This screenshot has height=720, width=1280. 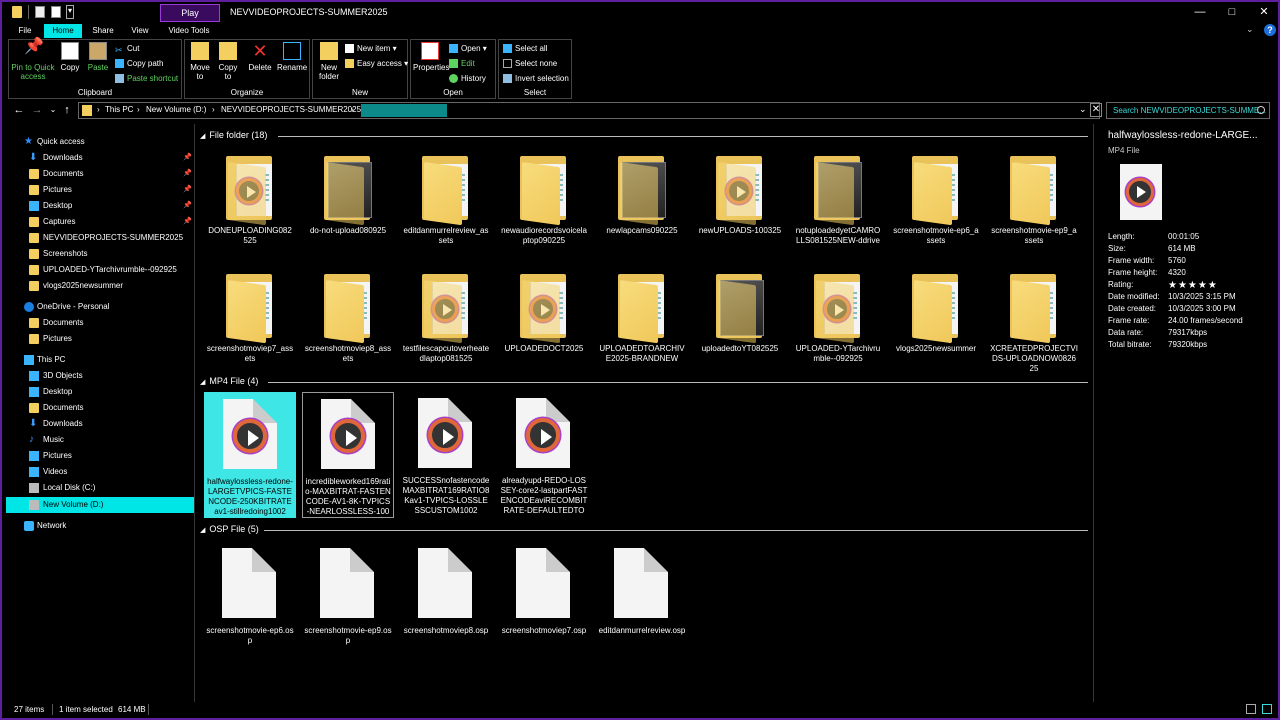 What do you see at coordinates (642, 602) in the screenshot?
I see `project-file-item: editdanmurrelreview.osp` at bounding box center [642, 602].